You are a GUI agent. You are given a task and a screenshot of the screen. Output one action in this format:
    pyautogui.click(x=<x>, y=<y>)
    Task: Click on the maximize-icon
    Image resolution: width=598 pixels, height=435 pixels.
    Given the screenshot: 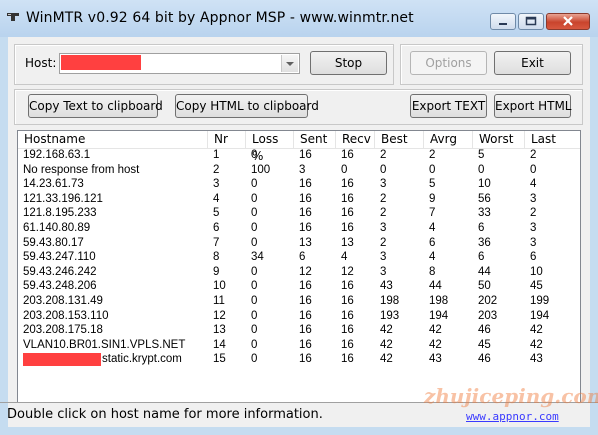 What is the action you would take?
    pyautogui.click(x=531, y=21)
    